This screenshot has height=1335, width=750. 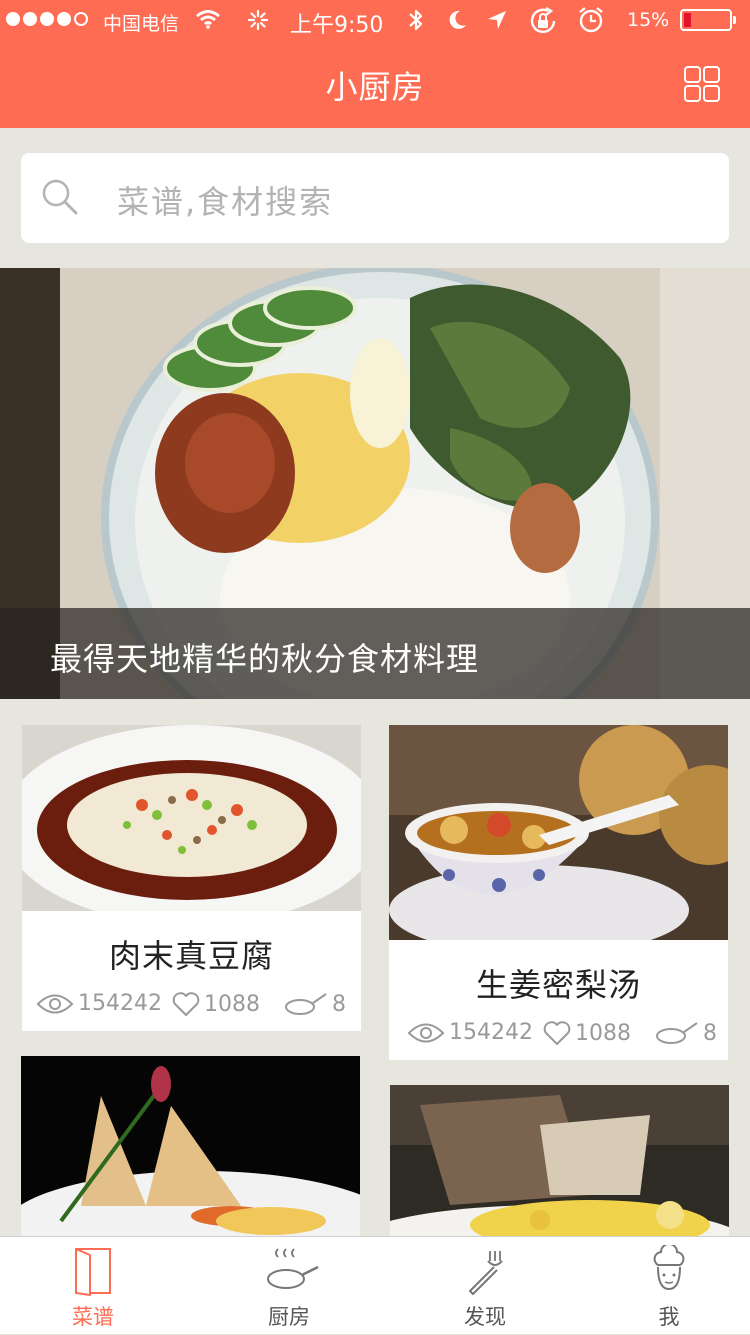 I want to click on grid-icon, so click(x=702, y=84).